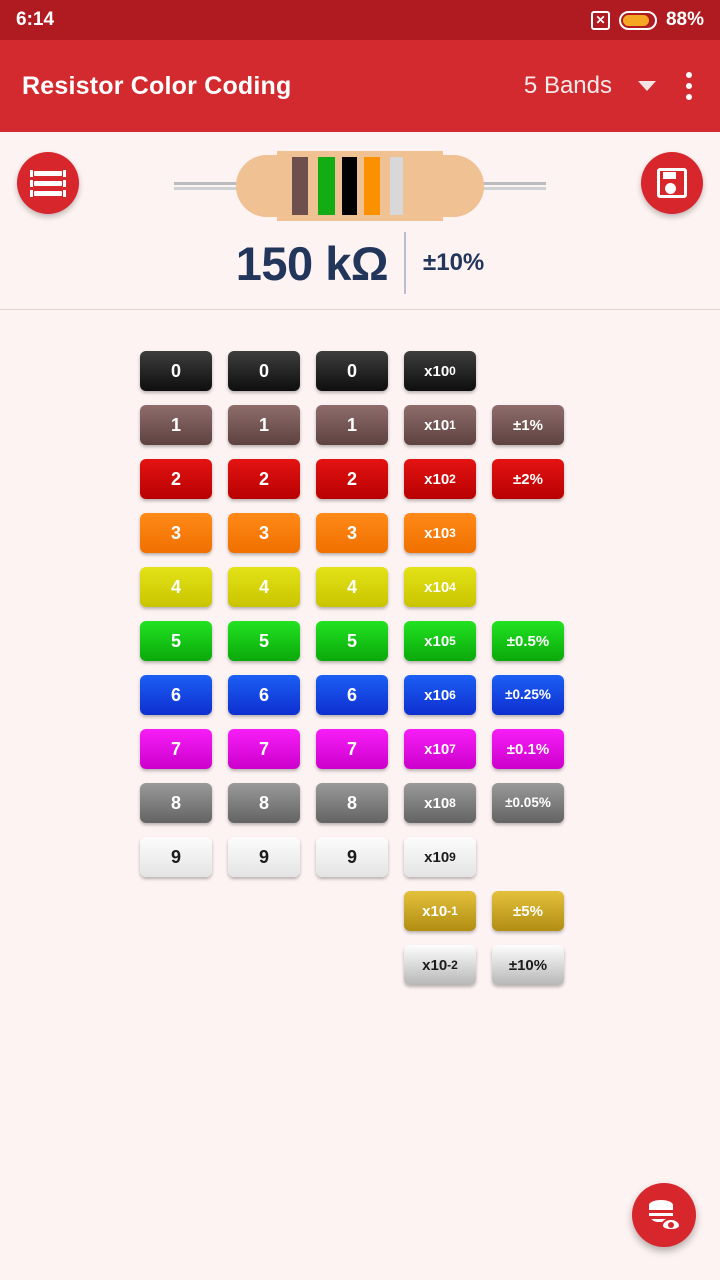 This screenshot has width=720, height=1280. Describe the element at coordinates (264, 533) in the screenshot. I see `digit2-button-orange: 3` at that location.